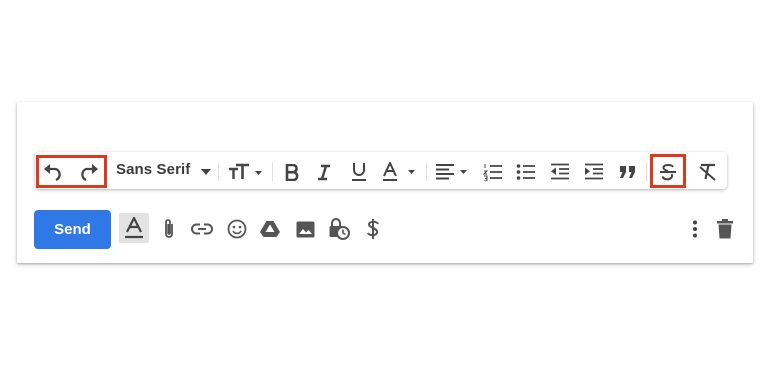 The width and height of the screenshot is (770, 385). I want to click on strikethrough-button, so click(668, 172).